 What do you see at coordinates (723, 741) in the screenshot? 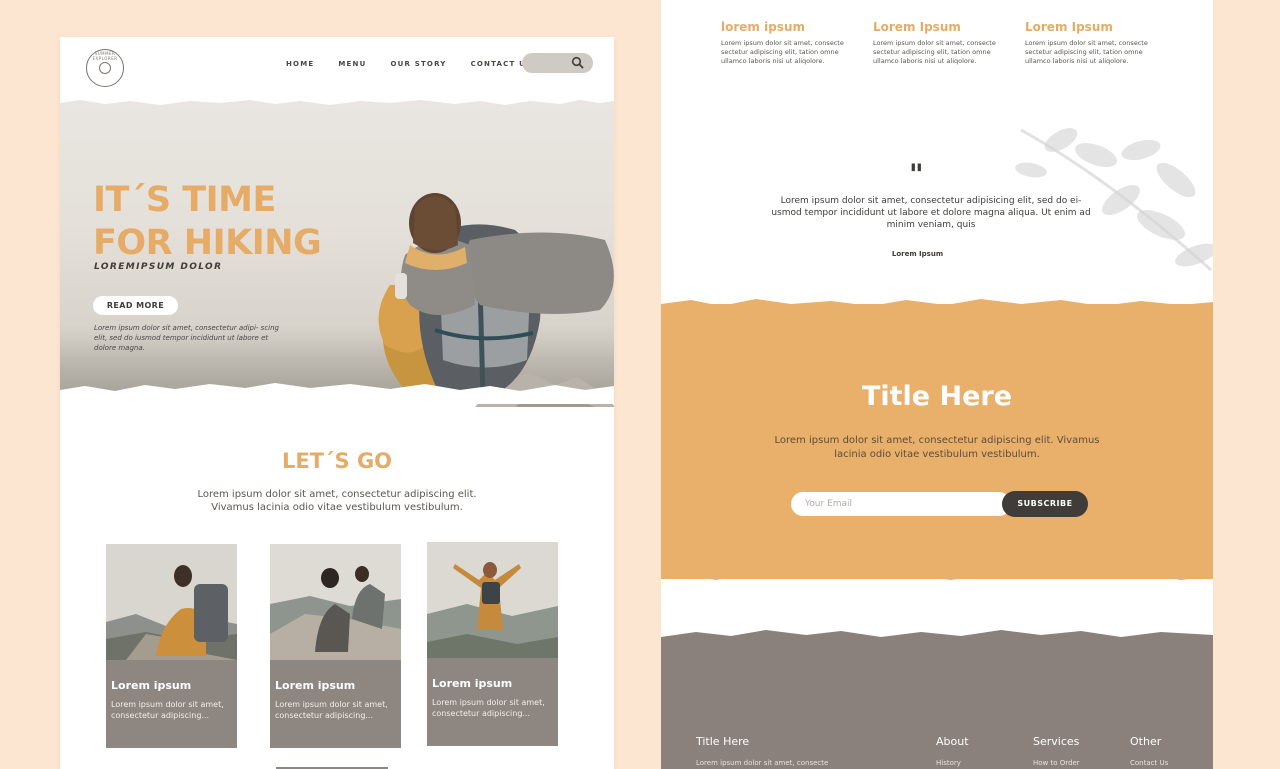
I see `footer-title: Title Here` at bounding box center [723, 741].